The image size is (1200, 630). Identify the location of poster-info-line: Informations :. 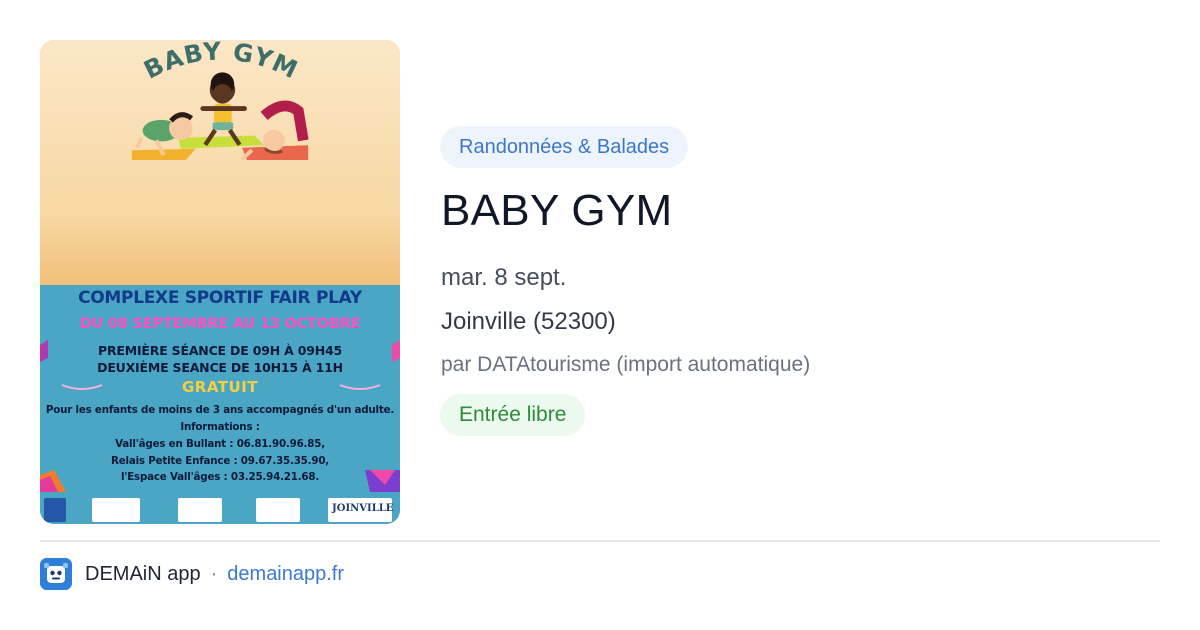
(220, 427).